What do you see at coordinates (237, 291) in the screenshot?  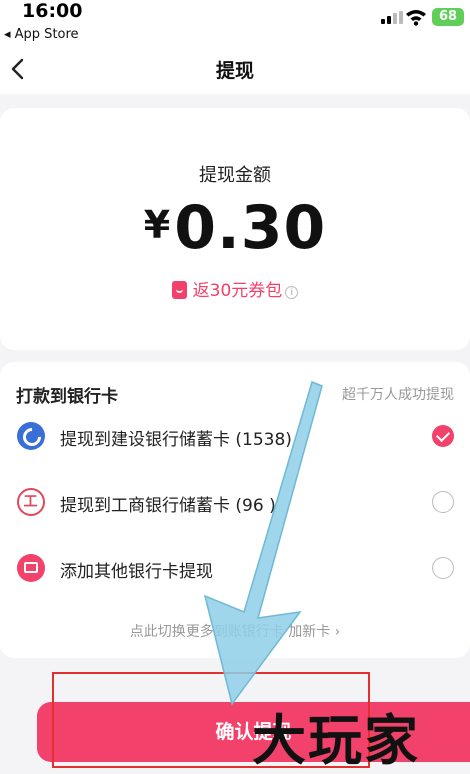 I see `coupon-text: 返30元券包` at bounding box center [237, 291].